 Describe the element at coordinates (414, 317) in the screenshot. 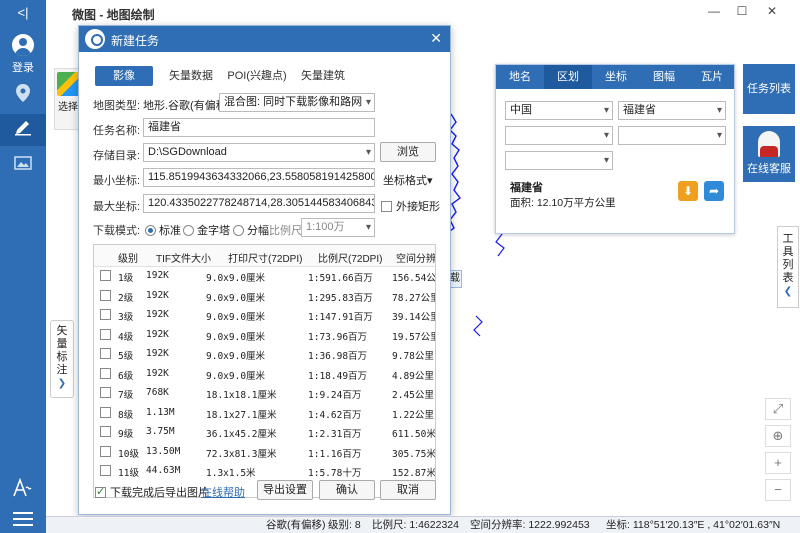

I see `table-cell: 39.14公里` at that location.